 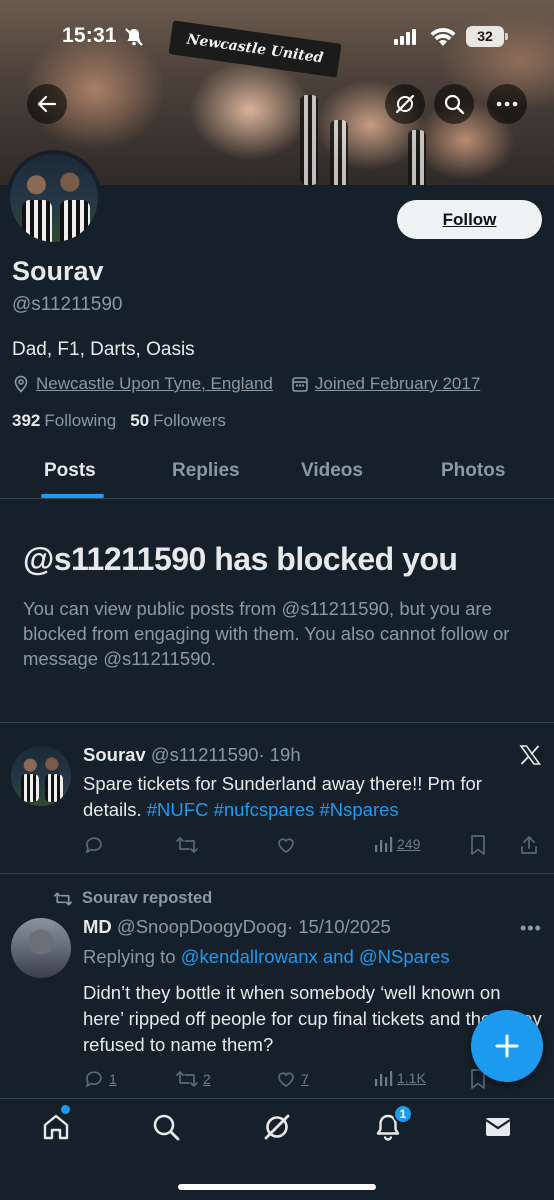 What do you see at coordinates (409, 844) in the screenshot?
I see `views-count: 249` at bounding box center [409, 844].